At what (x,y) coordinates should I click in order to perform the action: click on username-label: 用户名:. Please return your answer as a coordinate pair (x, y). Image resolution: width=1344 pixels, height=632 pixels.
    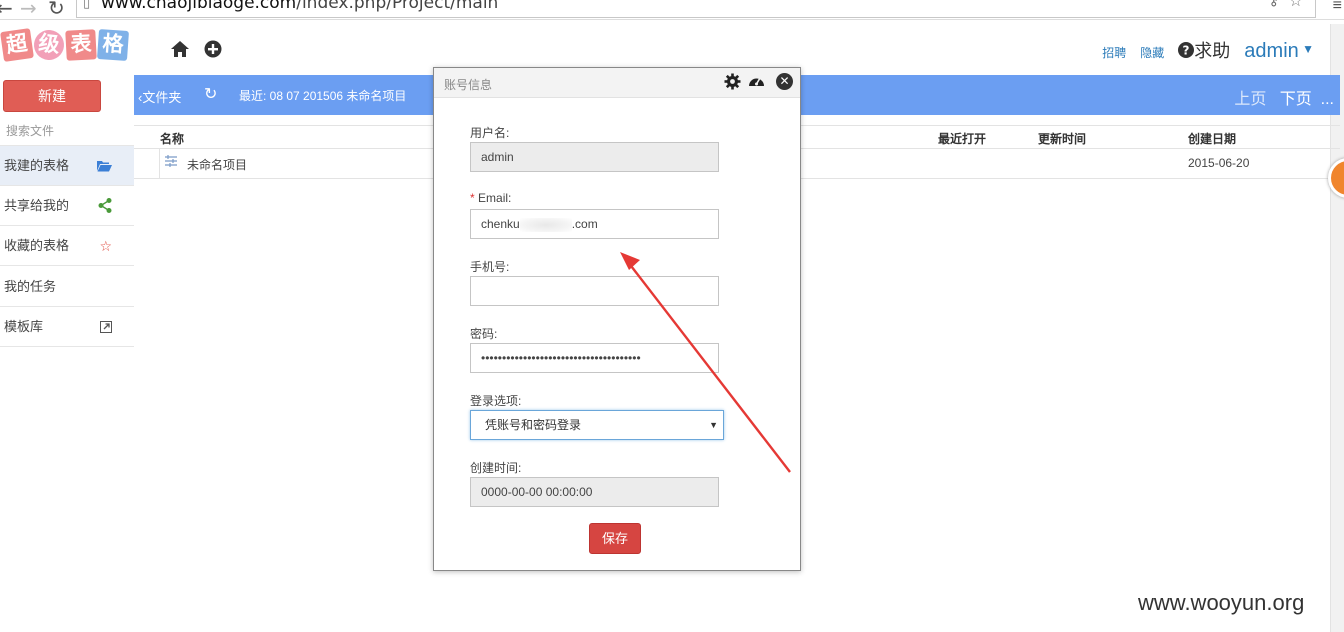
    Looking at the image, I should click on (490, 133).